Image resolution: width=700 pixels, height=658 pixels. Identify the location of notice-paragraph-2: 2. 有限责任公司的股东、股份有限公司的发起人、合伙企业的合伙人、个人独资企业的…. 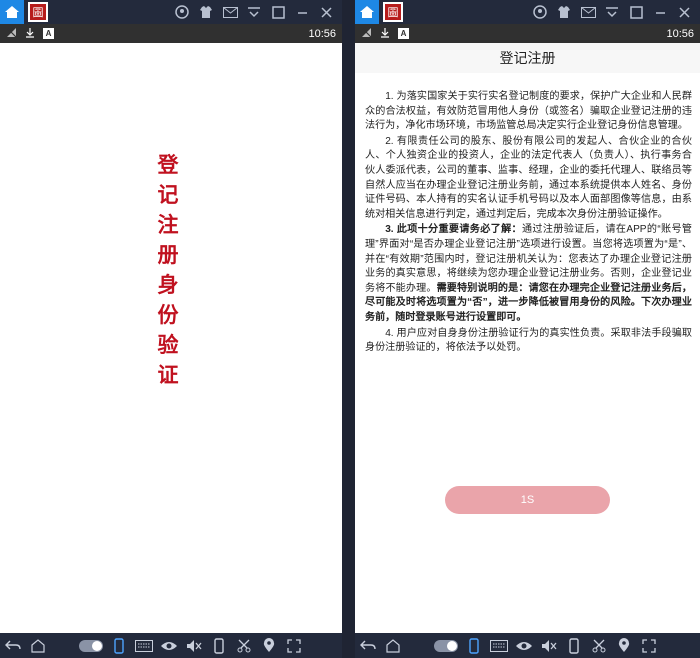
(528, 177).